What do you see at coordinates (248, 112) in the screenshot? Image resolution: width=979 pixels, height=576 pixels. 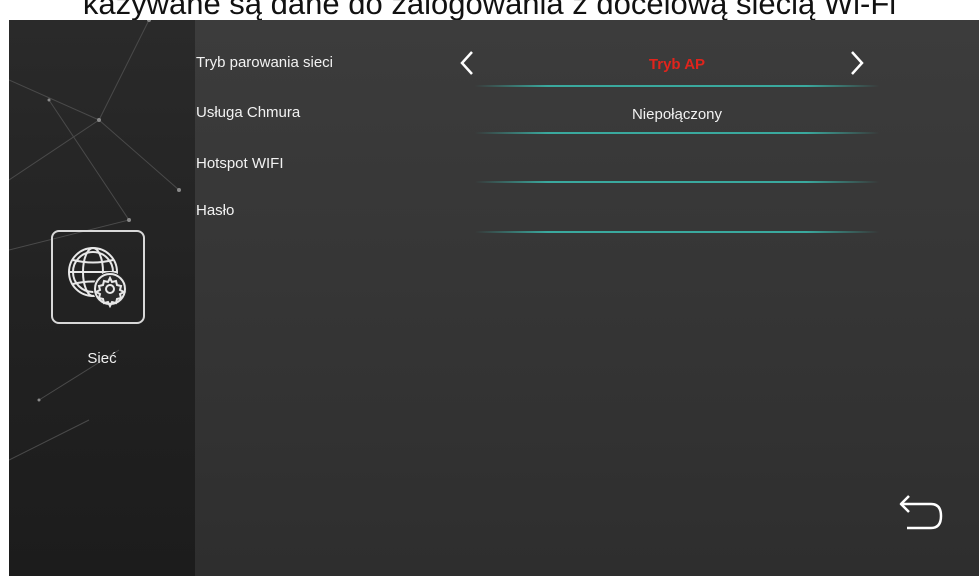 I see `row-label-cloud-service: Usługa Chmura` at bounding box center [248, 112].